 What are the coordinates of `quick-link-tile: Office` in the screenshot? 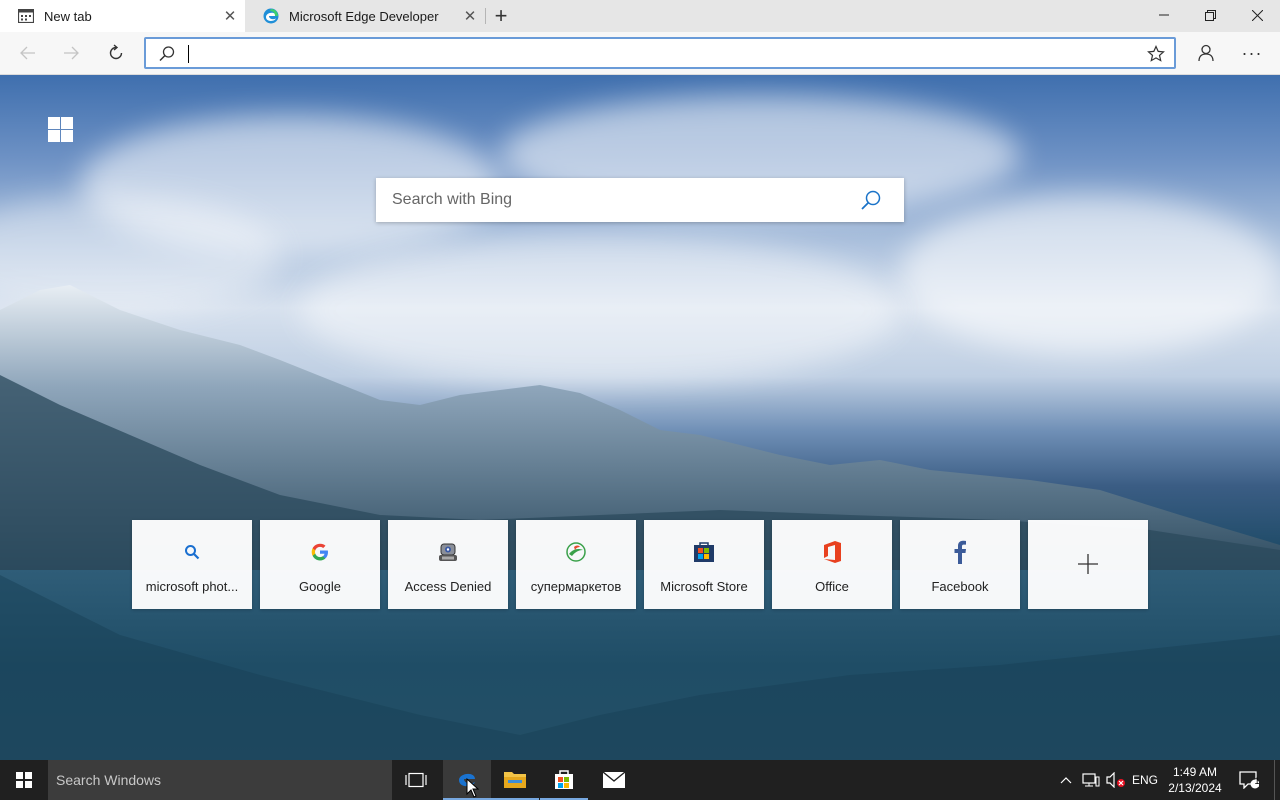 It's located at (832, 564).